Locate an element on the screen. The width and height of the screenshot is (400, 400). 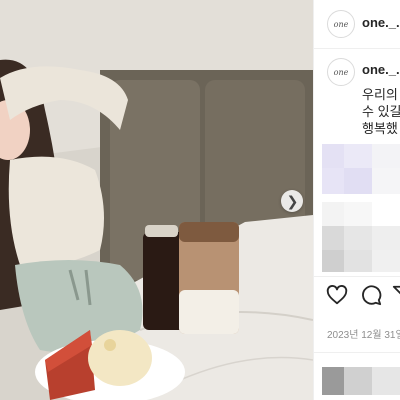
username: one._.d is located at coordinates (381, 22).